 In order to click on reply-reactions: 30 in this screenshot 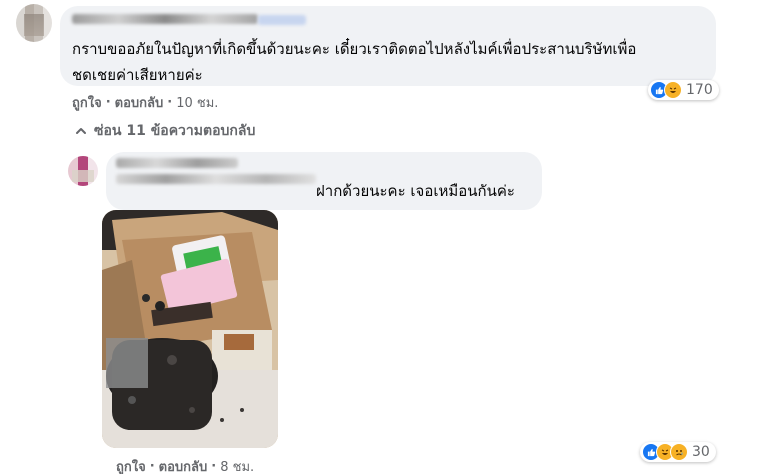, I will do `click(678, 452)`.